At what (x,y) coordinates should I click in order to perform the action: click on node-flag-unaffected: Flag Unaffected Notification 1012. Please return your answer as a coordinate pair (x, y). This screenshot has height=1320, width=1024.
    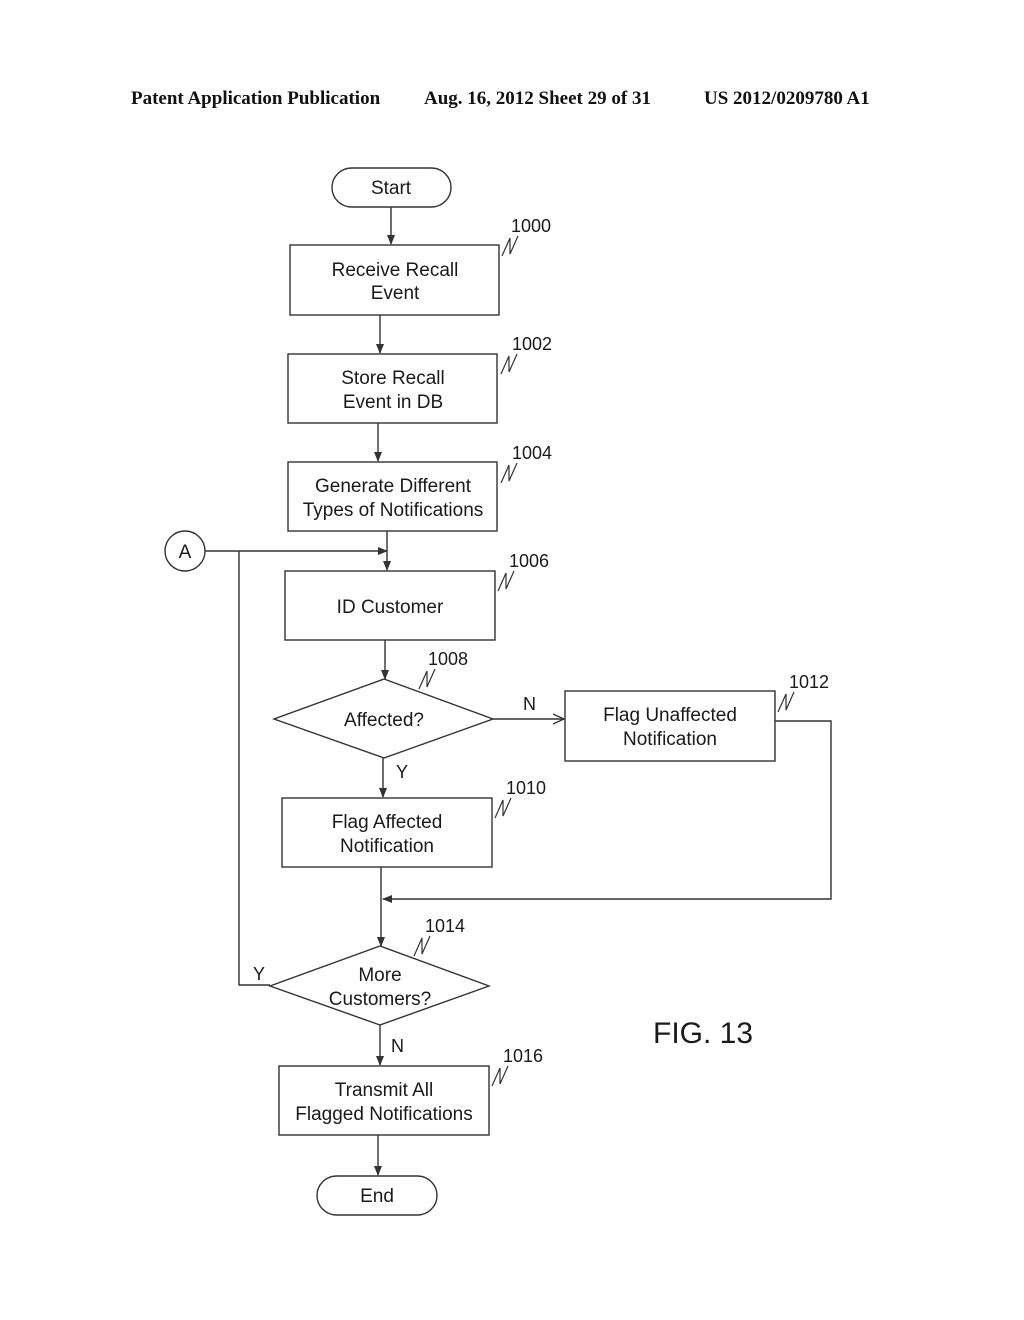
    Looking at the image, I should click on (696, 717).